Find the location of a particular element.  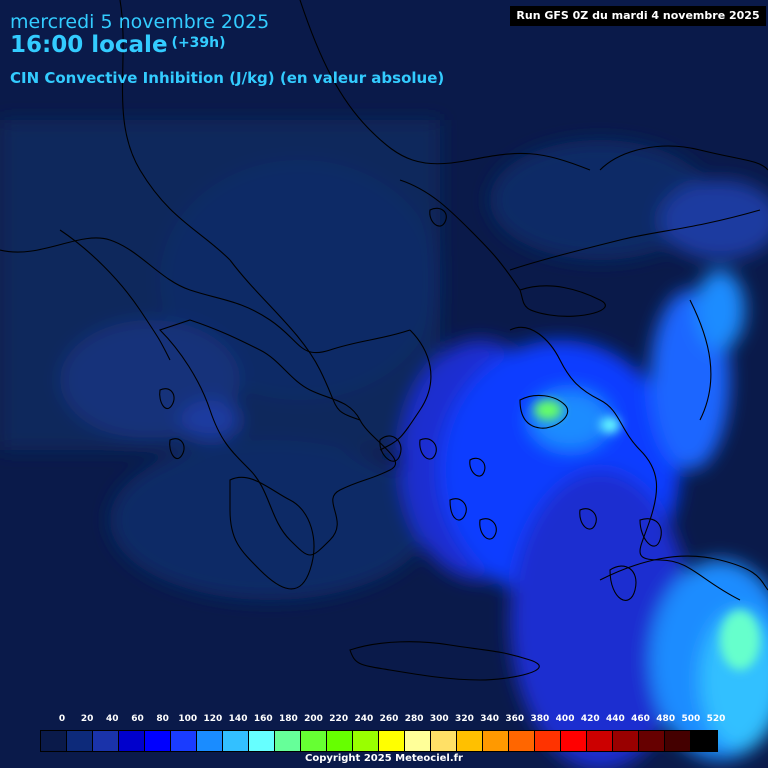

legend-label: 340 is located at coordinates (490, 719).